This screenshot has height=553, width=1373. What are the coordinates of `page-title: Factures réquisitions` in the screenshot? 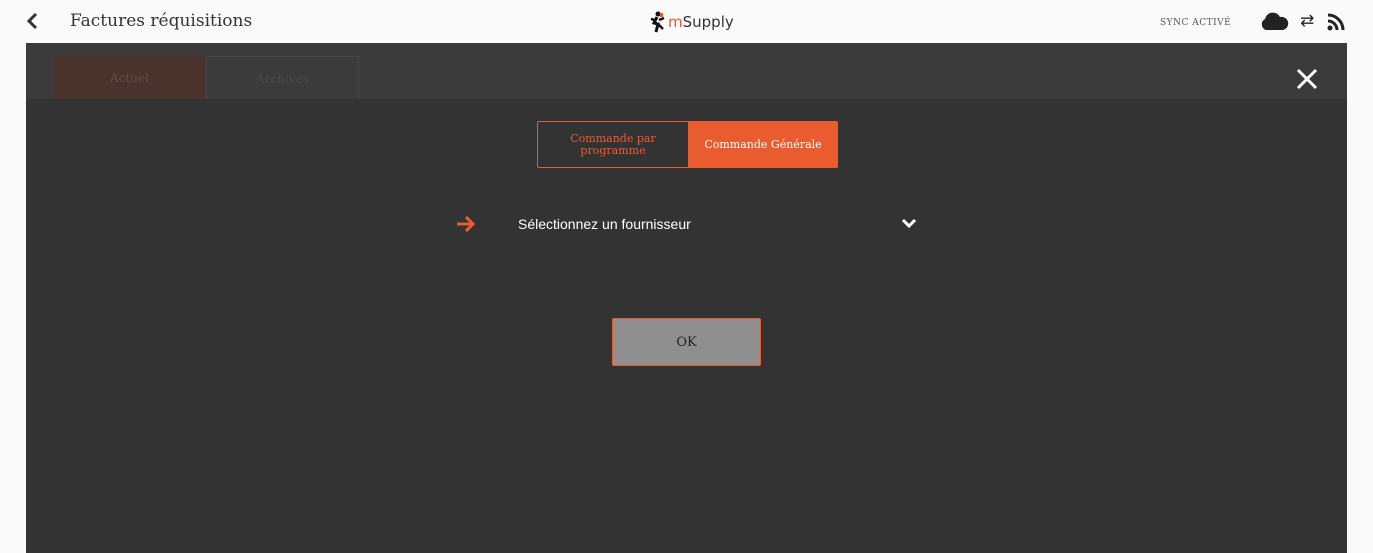 It's located at (161, 21).